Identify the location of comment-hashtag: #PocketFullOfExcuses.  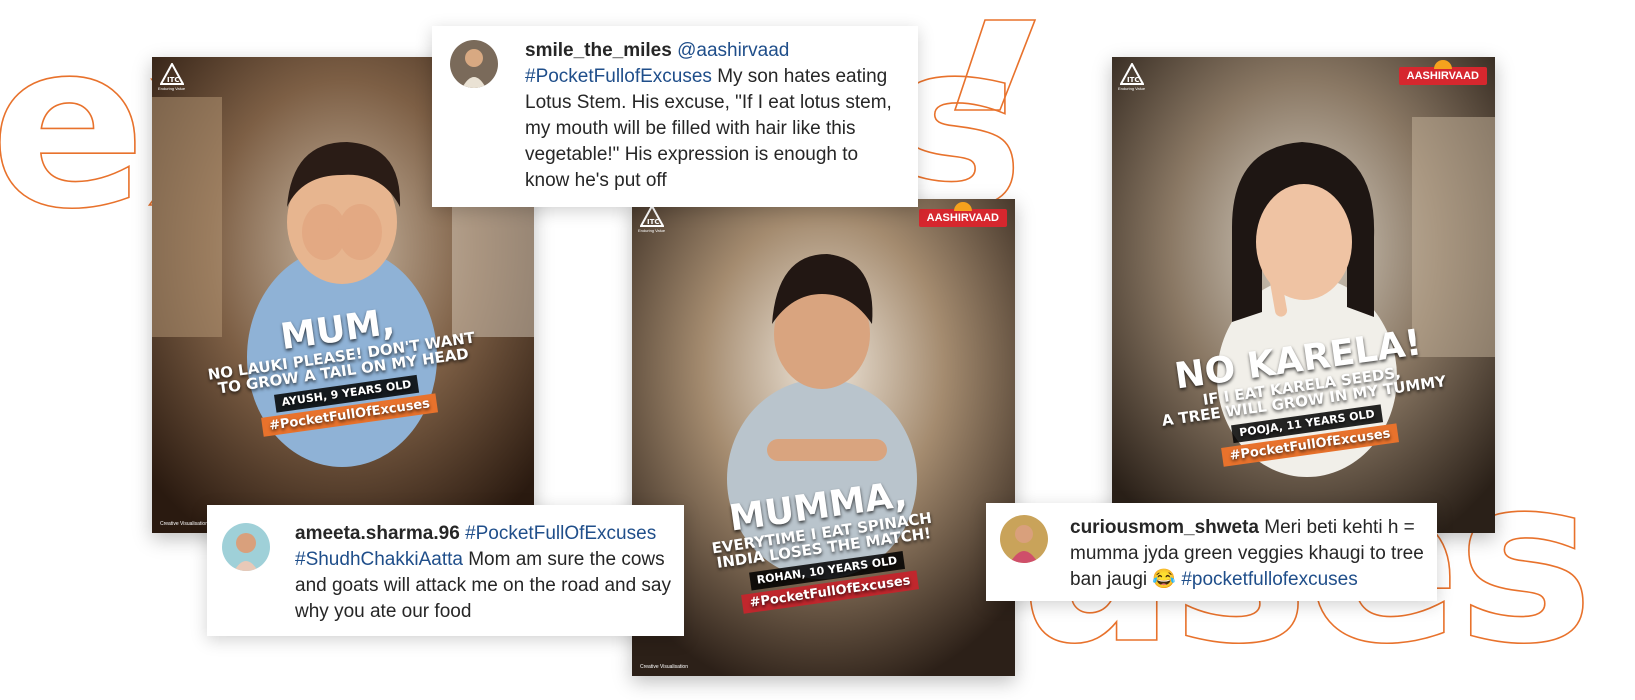
(560, 533).